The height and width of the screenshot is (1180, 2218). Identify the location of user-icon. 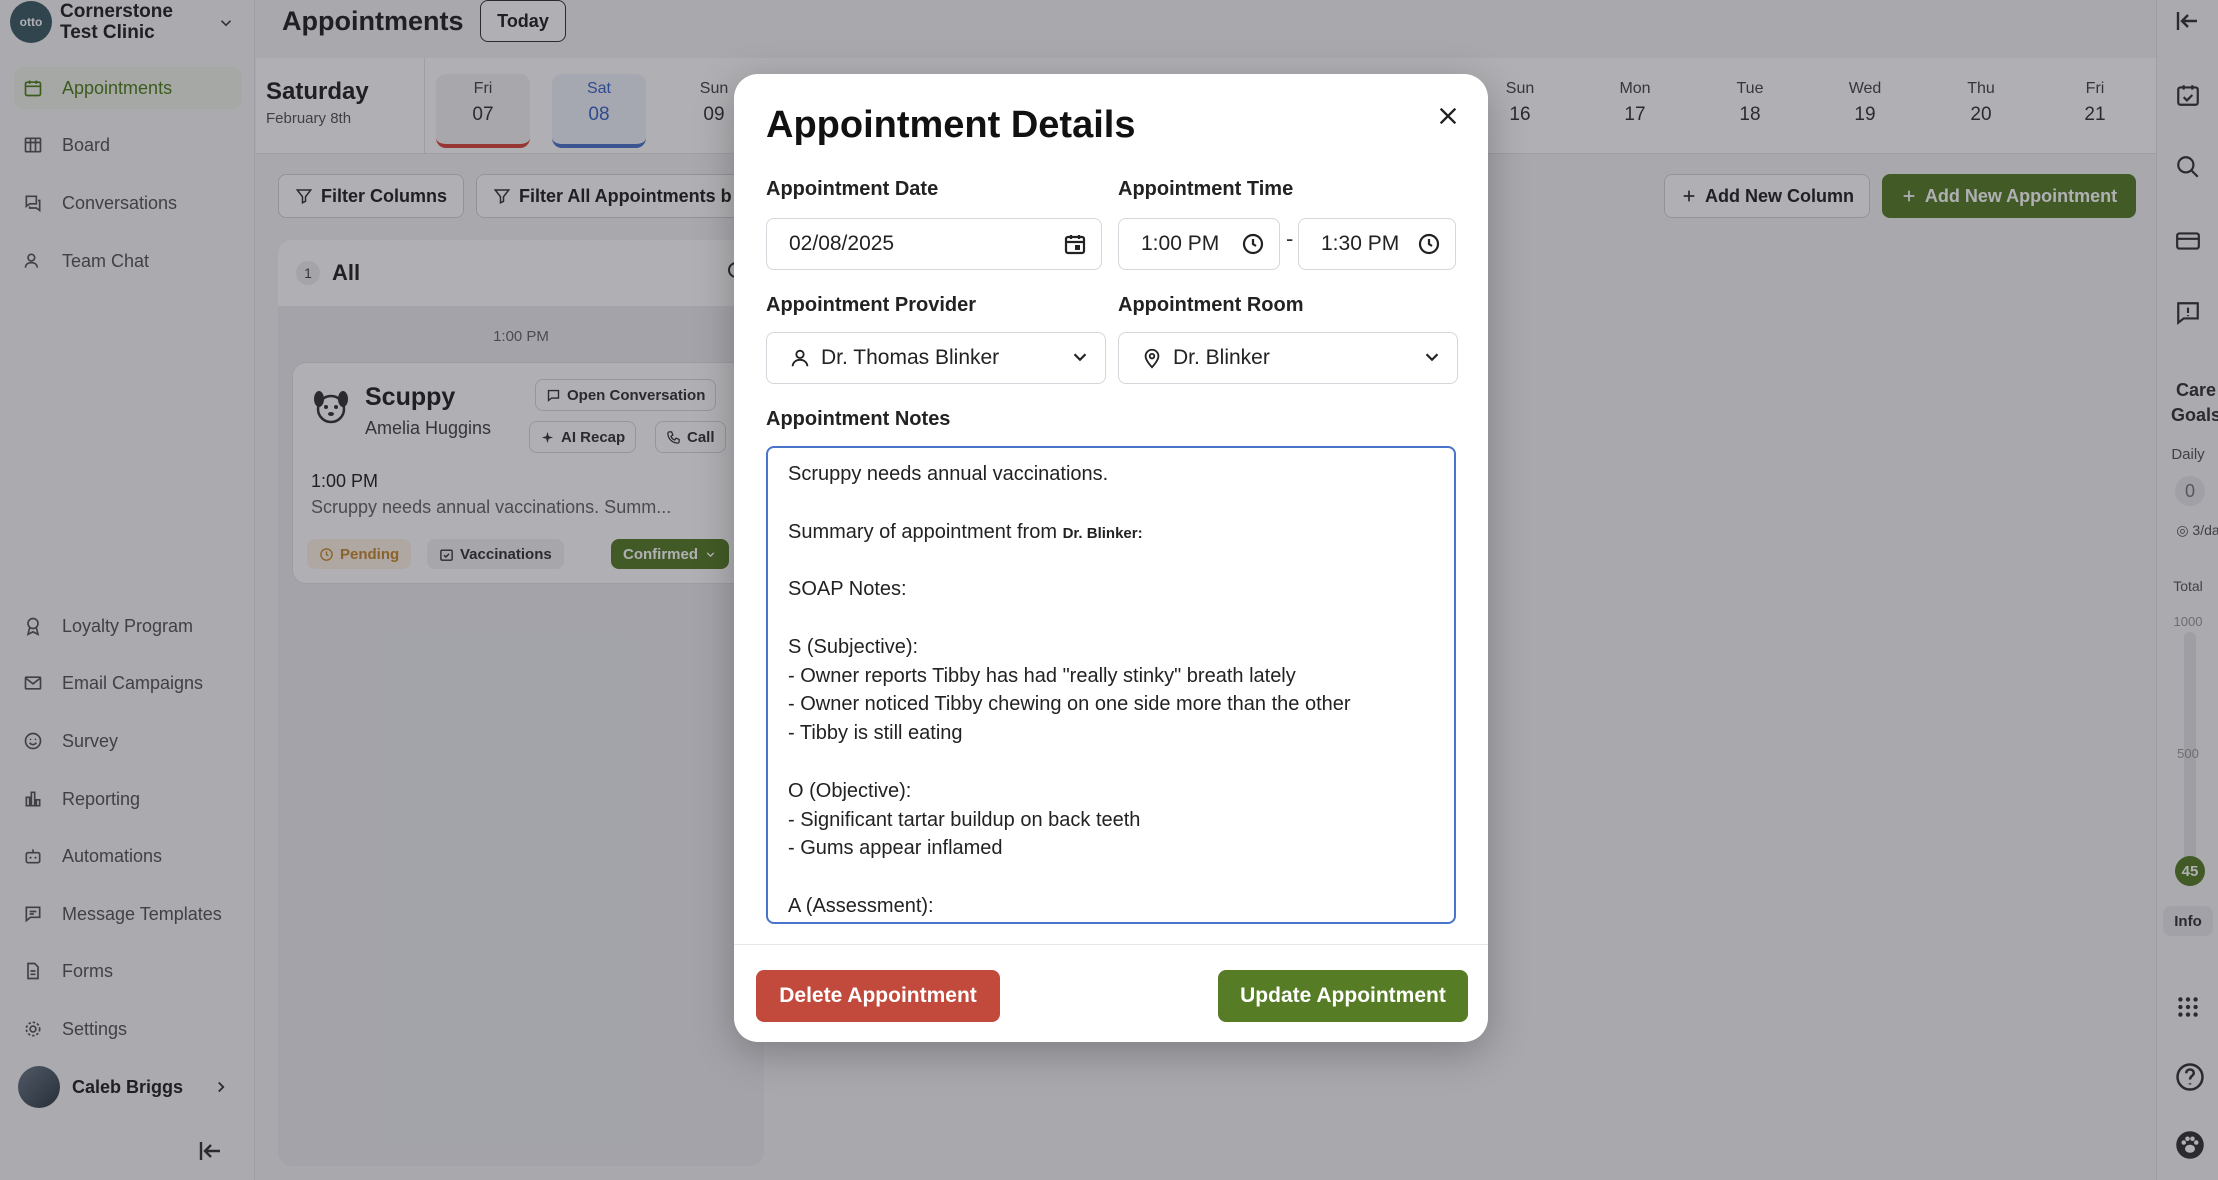
(800, 358).